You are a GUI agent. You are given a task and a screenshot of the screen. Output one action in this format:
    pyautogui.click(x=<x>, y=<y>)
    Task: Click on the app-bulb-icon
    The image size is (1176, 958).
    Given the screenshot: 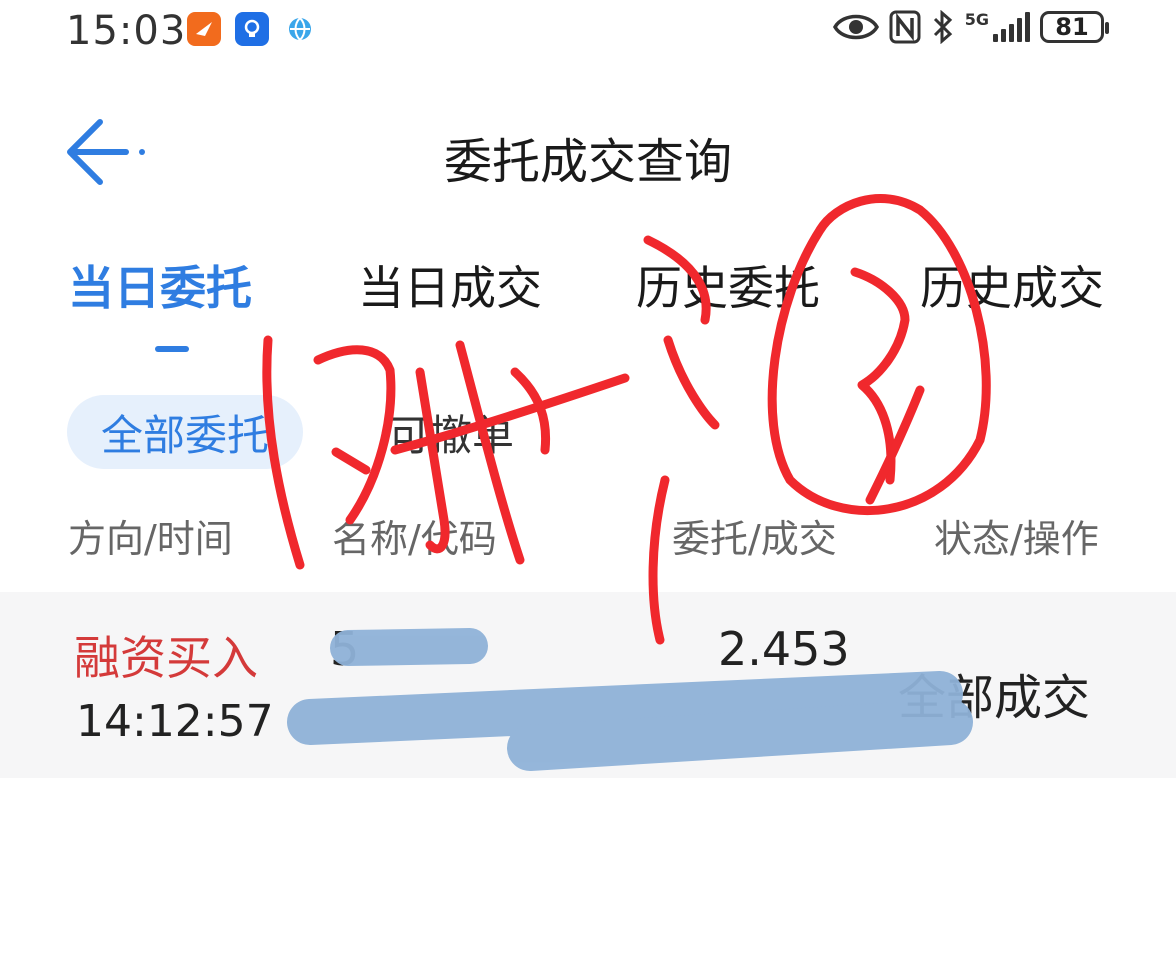 What is the action you would take?
    pyautogui.click(x=252, y=29)
    